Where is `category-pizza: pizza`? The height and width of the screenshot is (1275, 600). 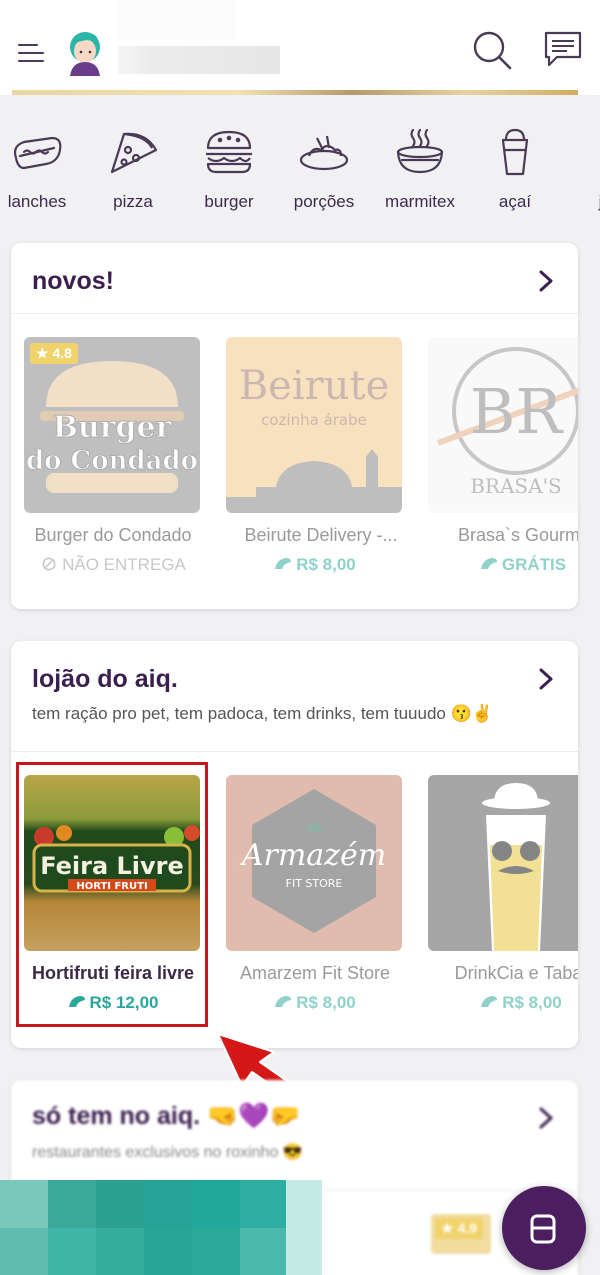
category-pizza: pizza is located at coordinates (133, 164).